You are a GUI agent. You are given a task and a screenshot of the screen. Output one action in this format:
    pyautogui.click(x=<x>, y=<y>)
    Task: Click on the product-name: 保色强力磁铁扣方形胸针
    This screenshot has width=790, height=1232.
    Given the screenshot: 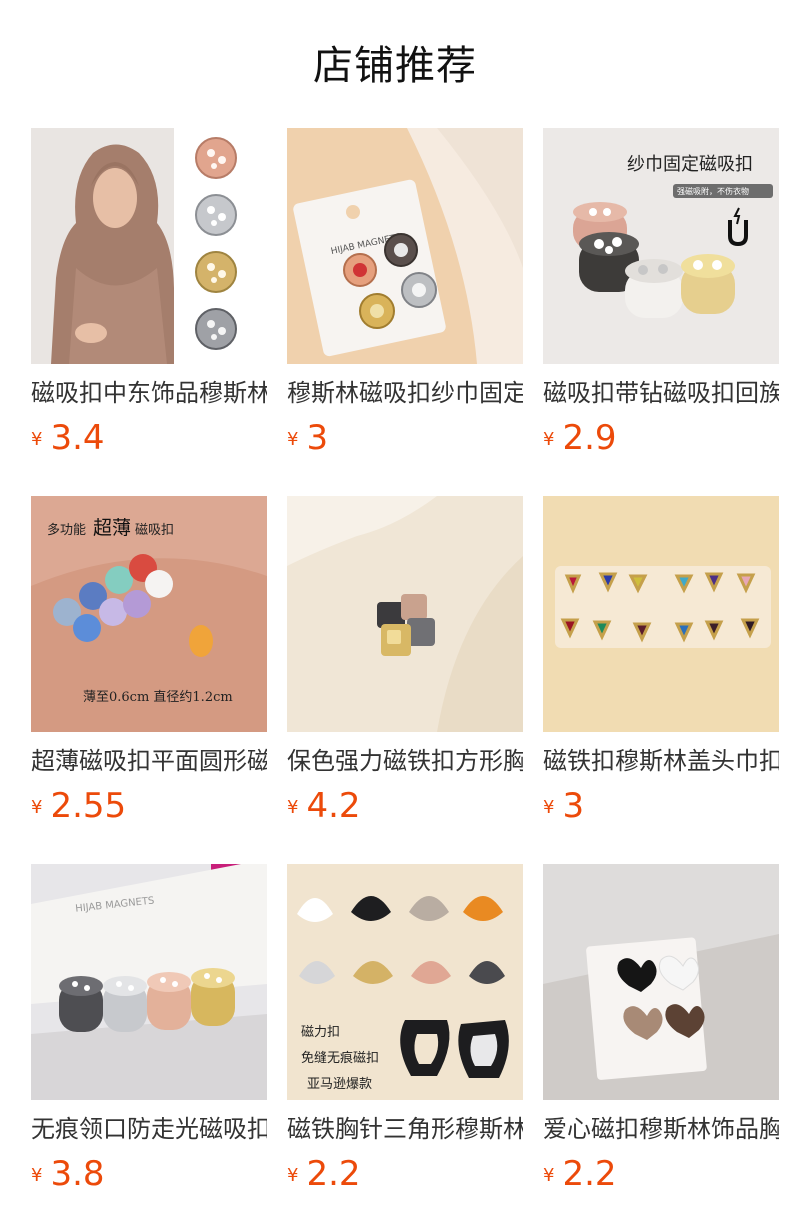 What is the action you would take?
    pyautogui.click(x=405, y=761)
    